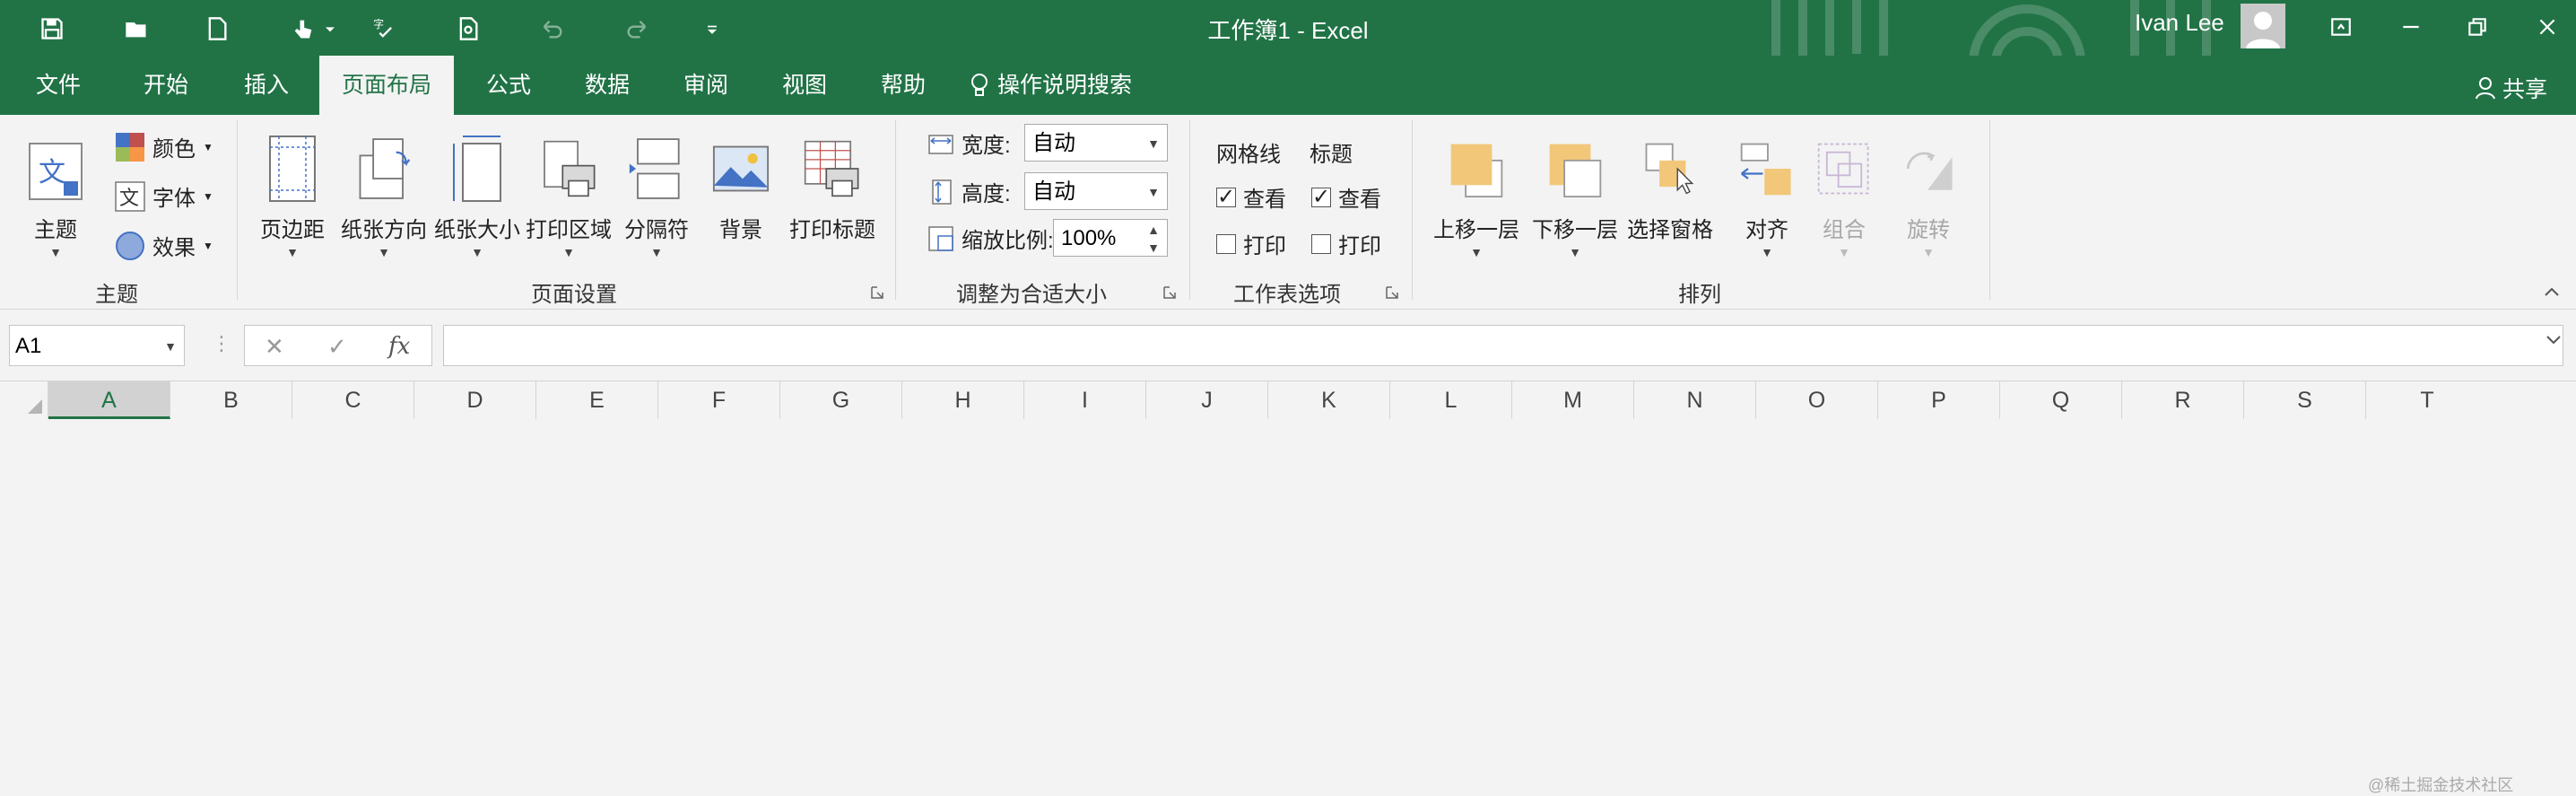 The height and width of the screenshot is (796, 2576). I want to click on gridlines-view-checkbox: ✓ 查看, so click(1251, 197).